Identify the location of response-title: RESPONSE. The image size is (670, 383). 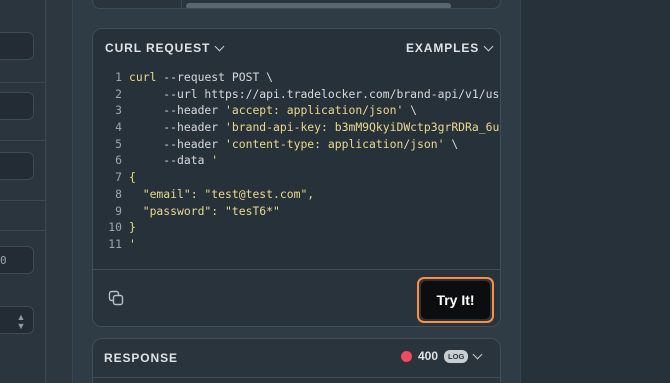
(141, 358).